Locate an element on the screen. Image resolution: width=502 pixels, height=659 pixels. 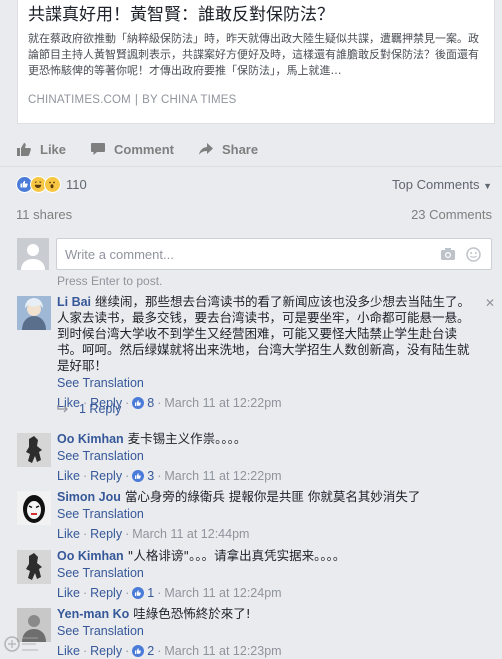
comment-like-count: 2 is located at coordinates (143, 651).